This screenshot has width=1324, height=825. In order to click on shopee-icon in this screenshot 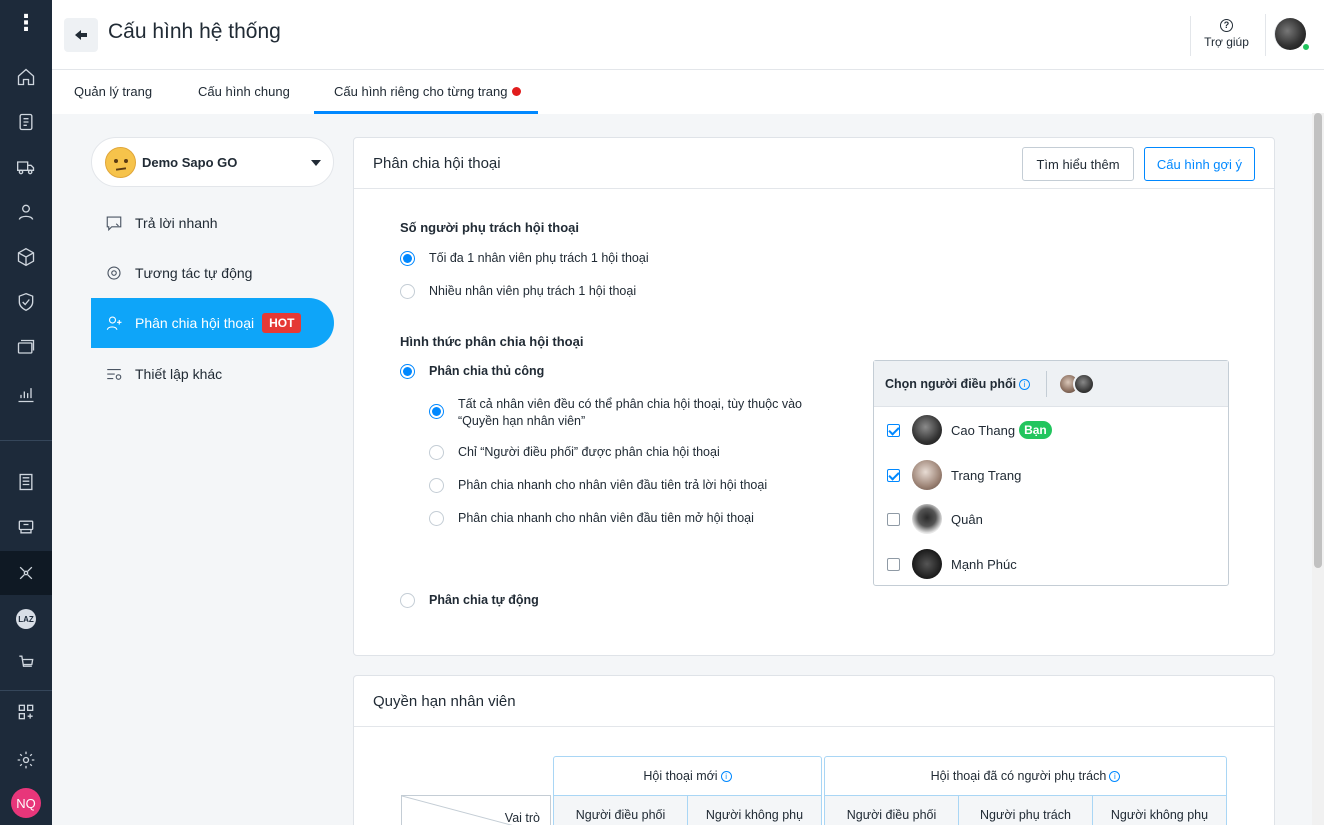, I will do `click(26, 662)`.